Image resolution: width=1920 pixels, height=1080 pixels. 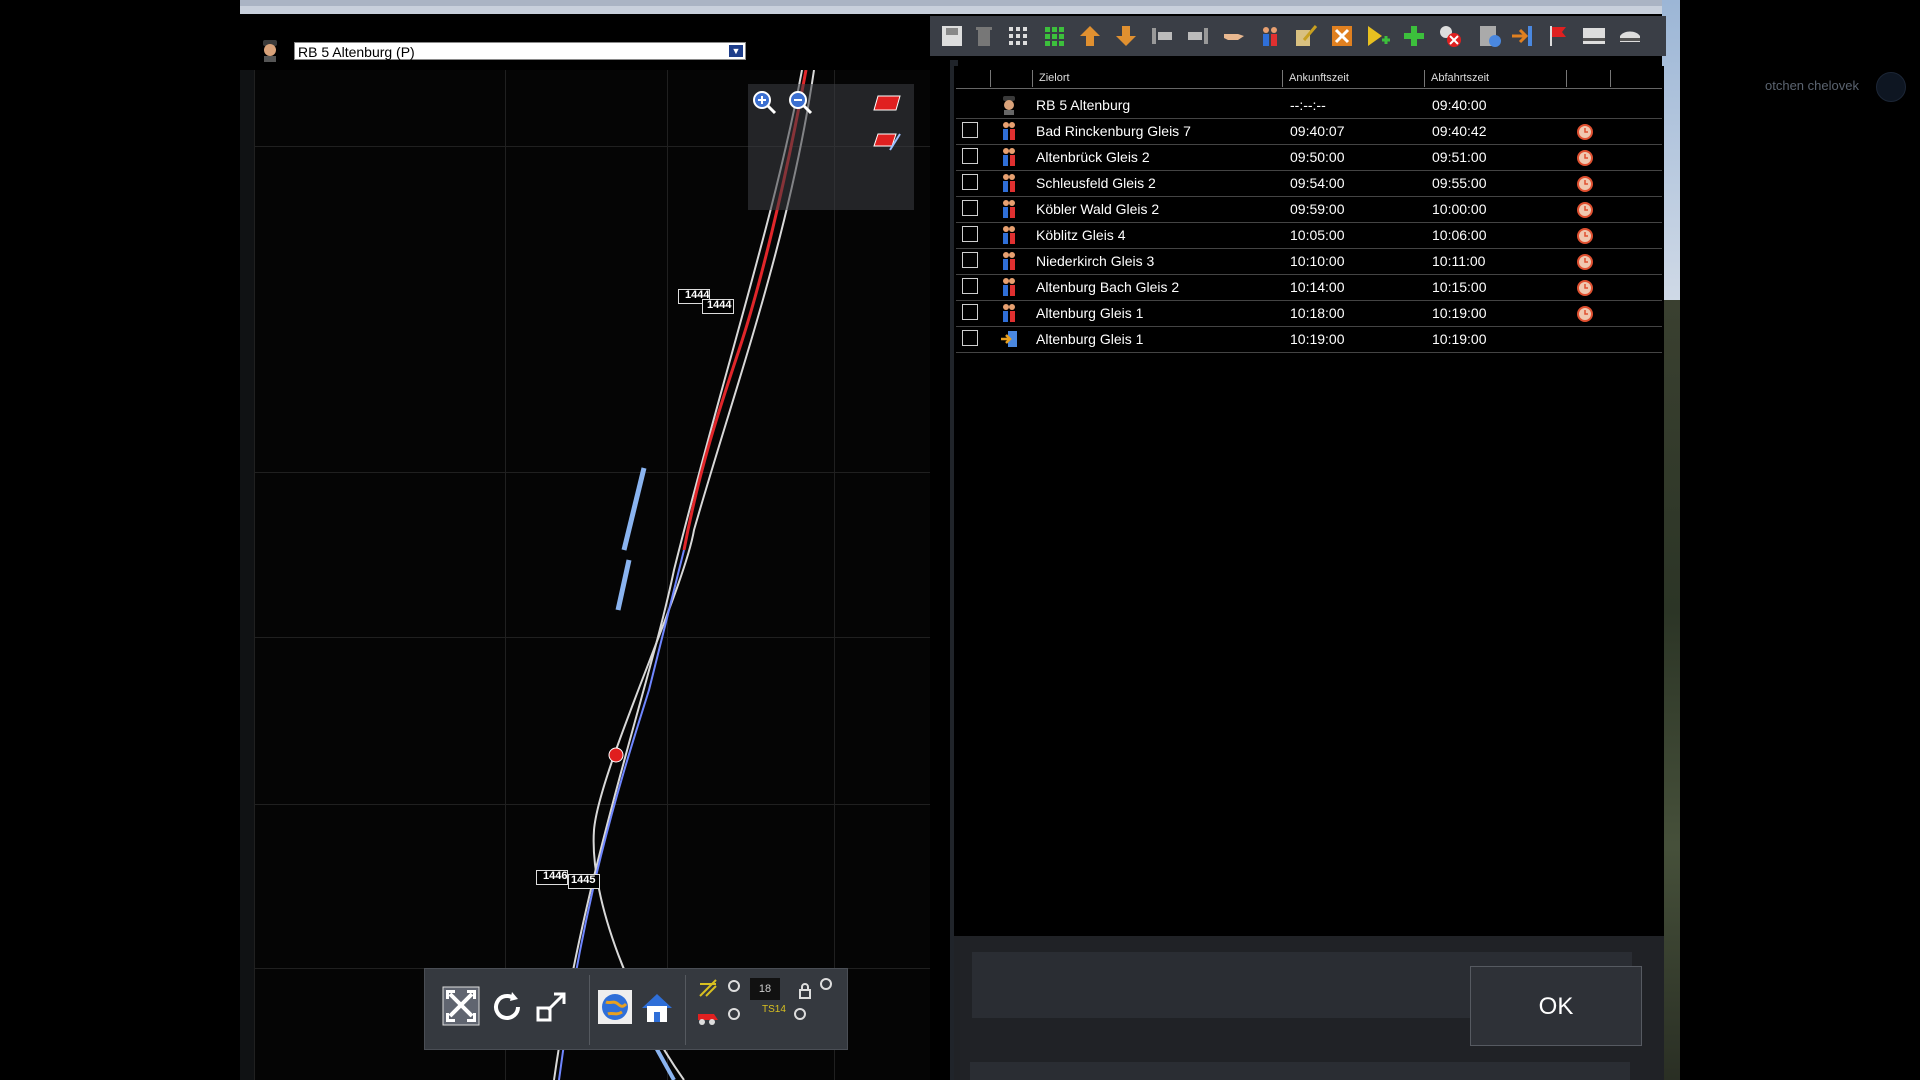 I want to click on lock-icon, so click(x=805, y=991).